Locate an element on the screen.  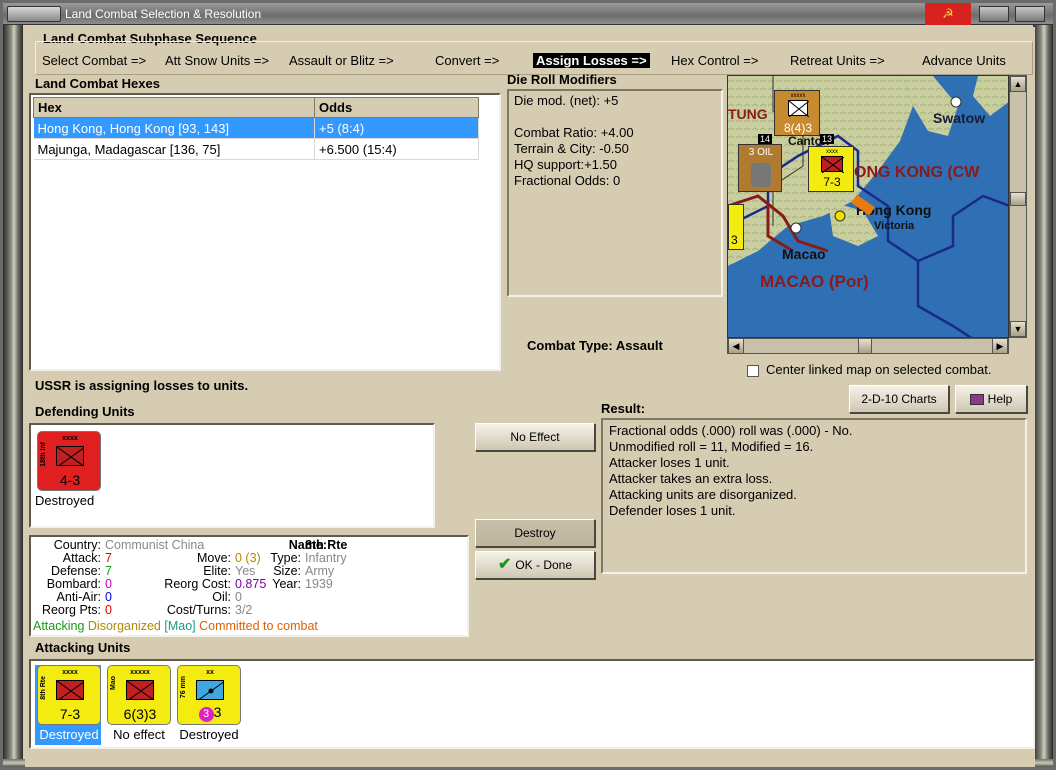
combat-type: Combat Type: Assault is located at coordinates (595, 345).